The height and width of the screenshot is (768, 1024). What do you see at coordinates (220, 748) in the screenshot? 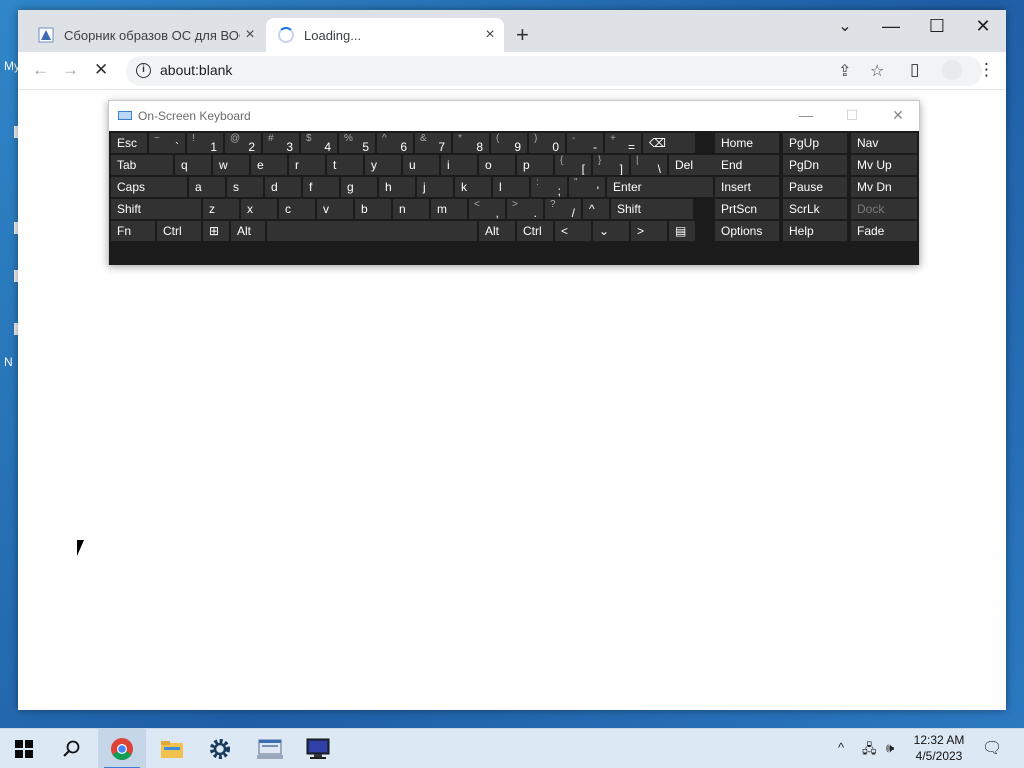
I see `taskbar-settings` at bounding box center [220, 748].